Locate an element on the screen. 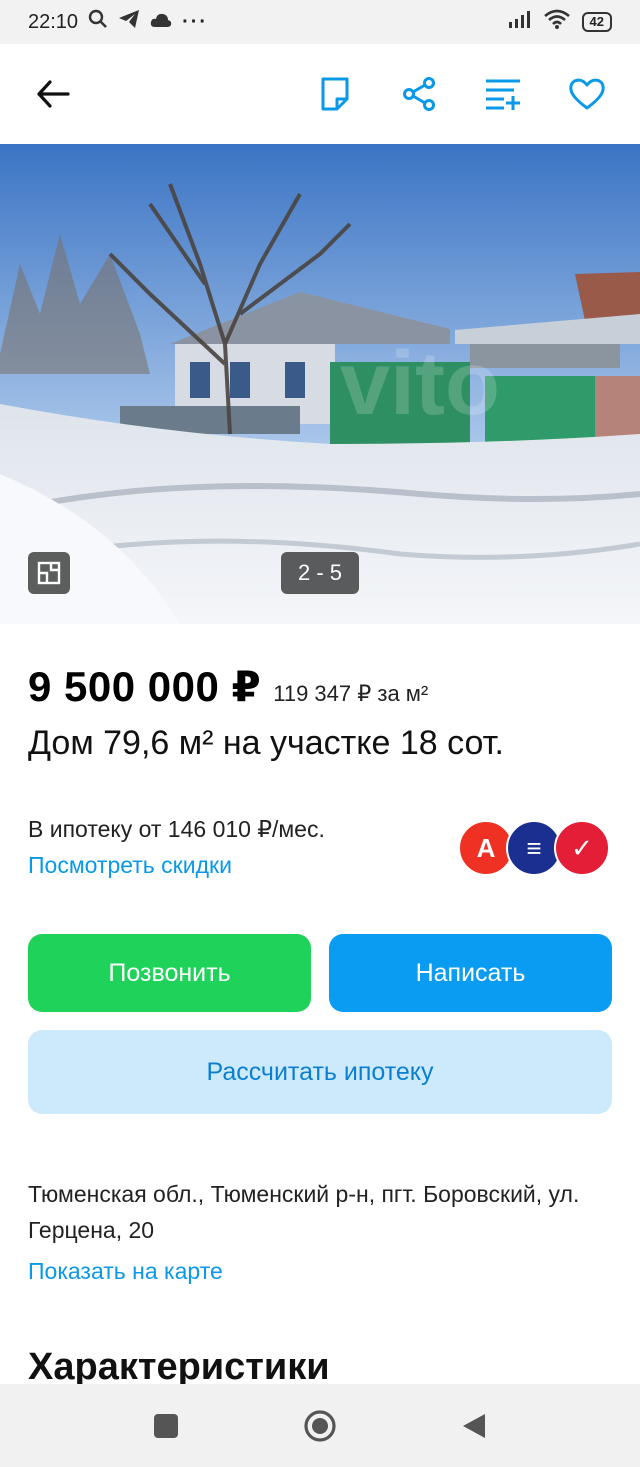 Image resolution: width=640 pixels, height=1467 pixels. show-on-map-link: Показать на карте is located at coordinates (125, 1271).